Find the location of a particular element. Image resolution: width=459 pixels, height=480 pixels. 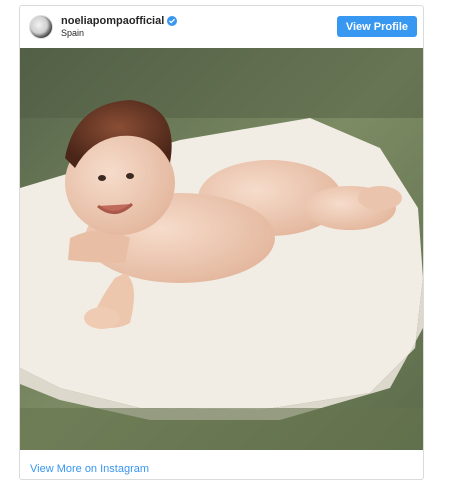

post-meta: noeliapompaofficial Spain is located at coordinates (119, 27).